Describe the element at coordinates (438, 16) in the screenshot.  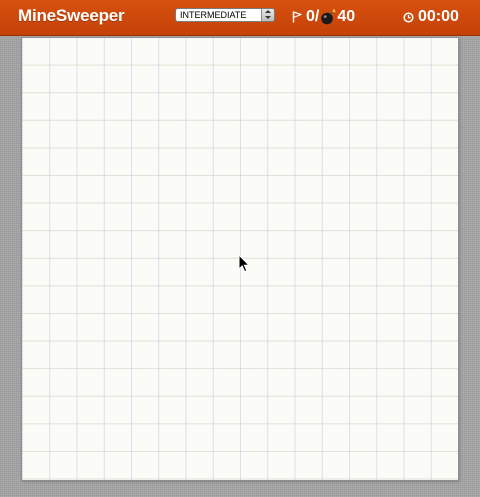
I see `timer-value: 00:00` at that location.